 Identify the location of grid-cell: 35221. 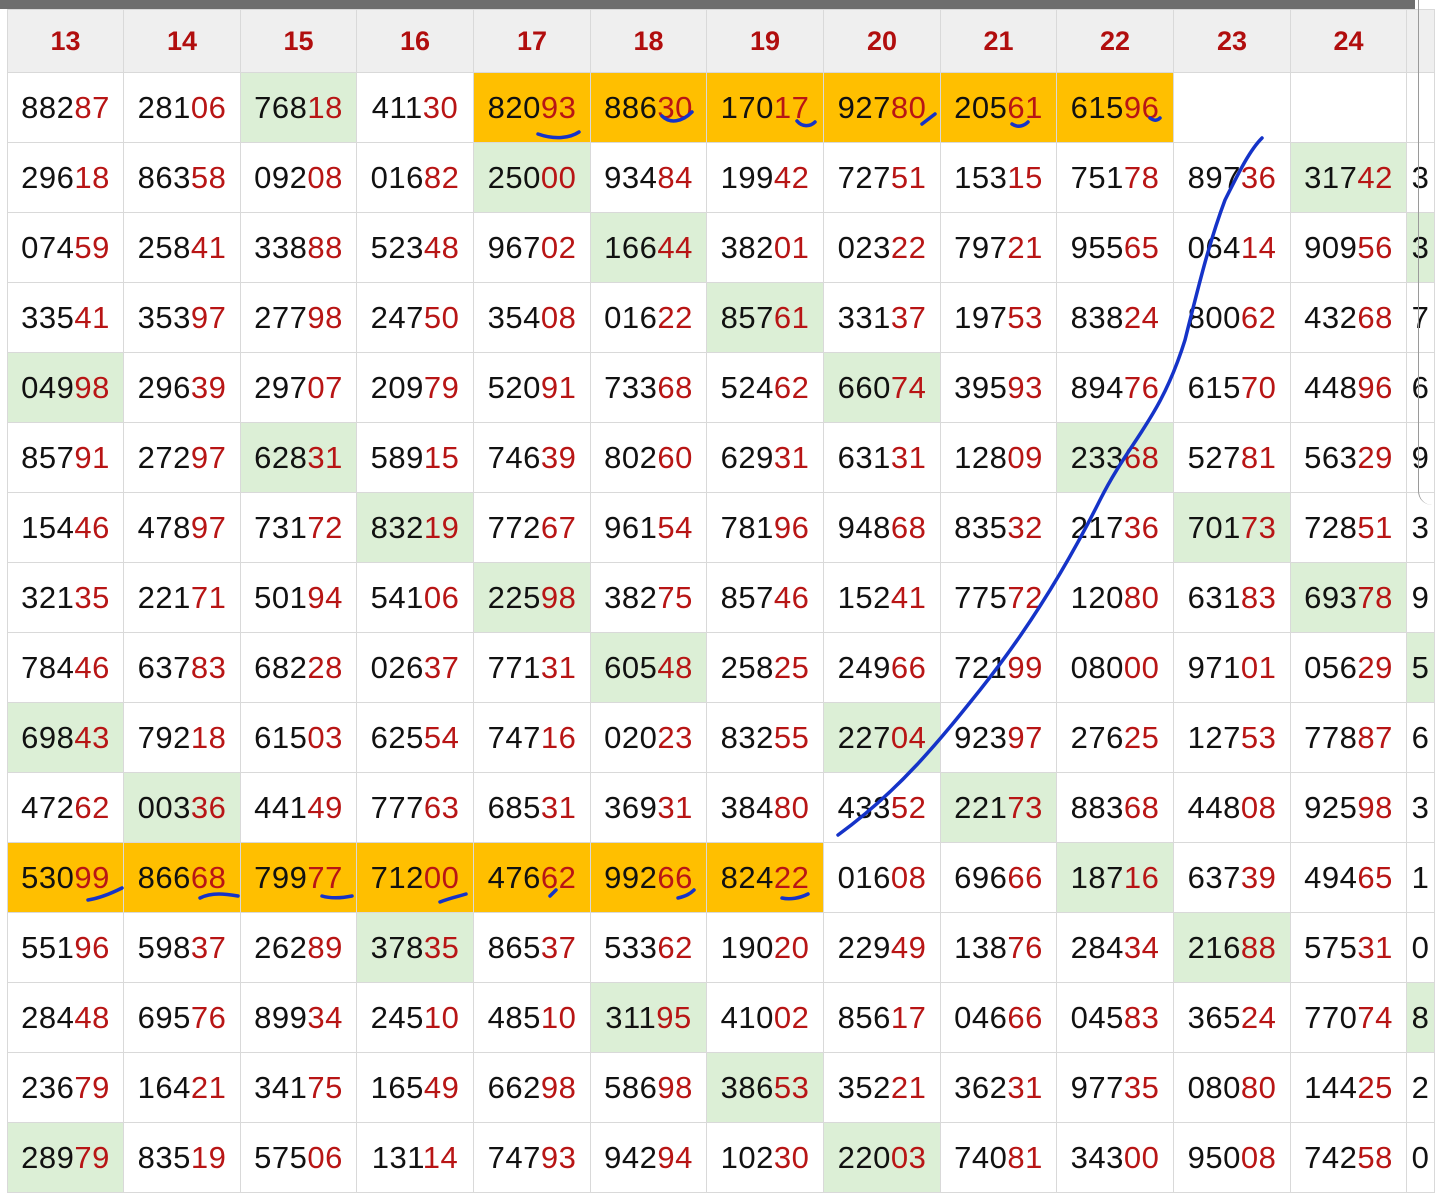
(882, 1087).